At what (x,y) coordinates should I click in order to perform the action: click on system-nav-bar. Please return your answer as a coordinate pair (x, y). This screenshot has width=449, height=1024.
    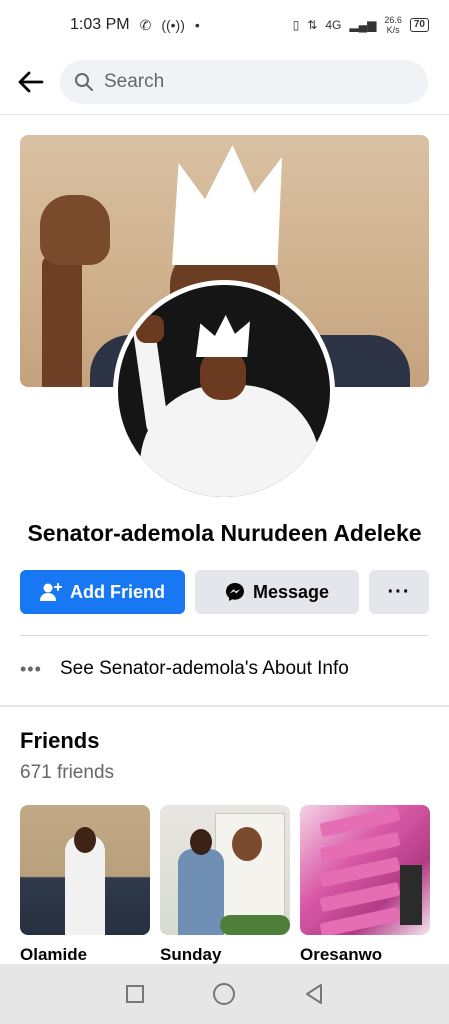
    Looking at the image, I should click on (224, 994).